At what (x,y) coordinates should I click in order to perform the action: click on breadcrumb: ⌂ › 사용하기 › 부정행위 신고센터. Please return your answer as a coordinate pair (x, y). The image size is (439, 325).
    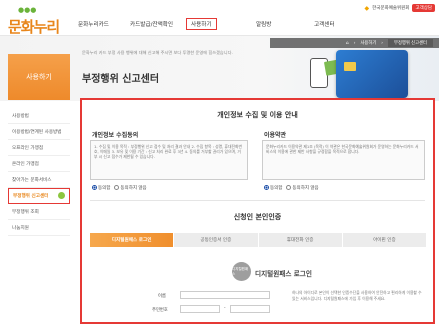
    Looking at the image, I should click on (354, 43).